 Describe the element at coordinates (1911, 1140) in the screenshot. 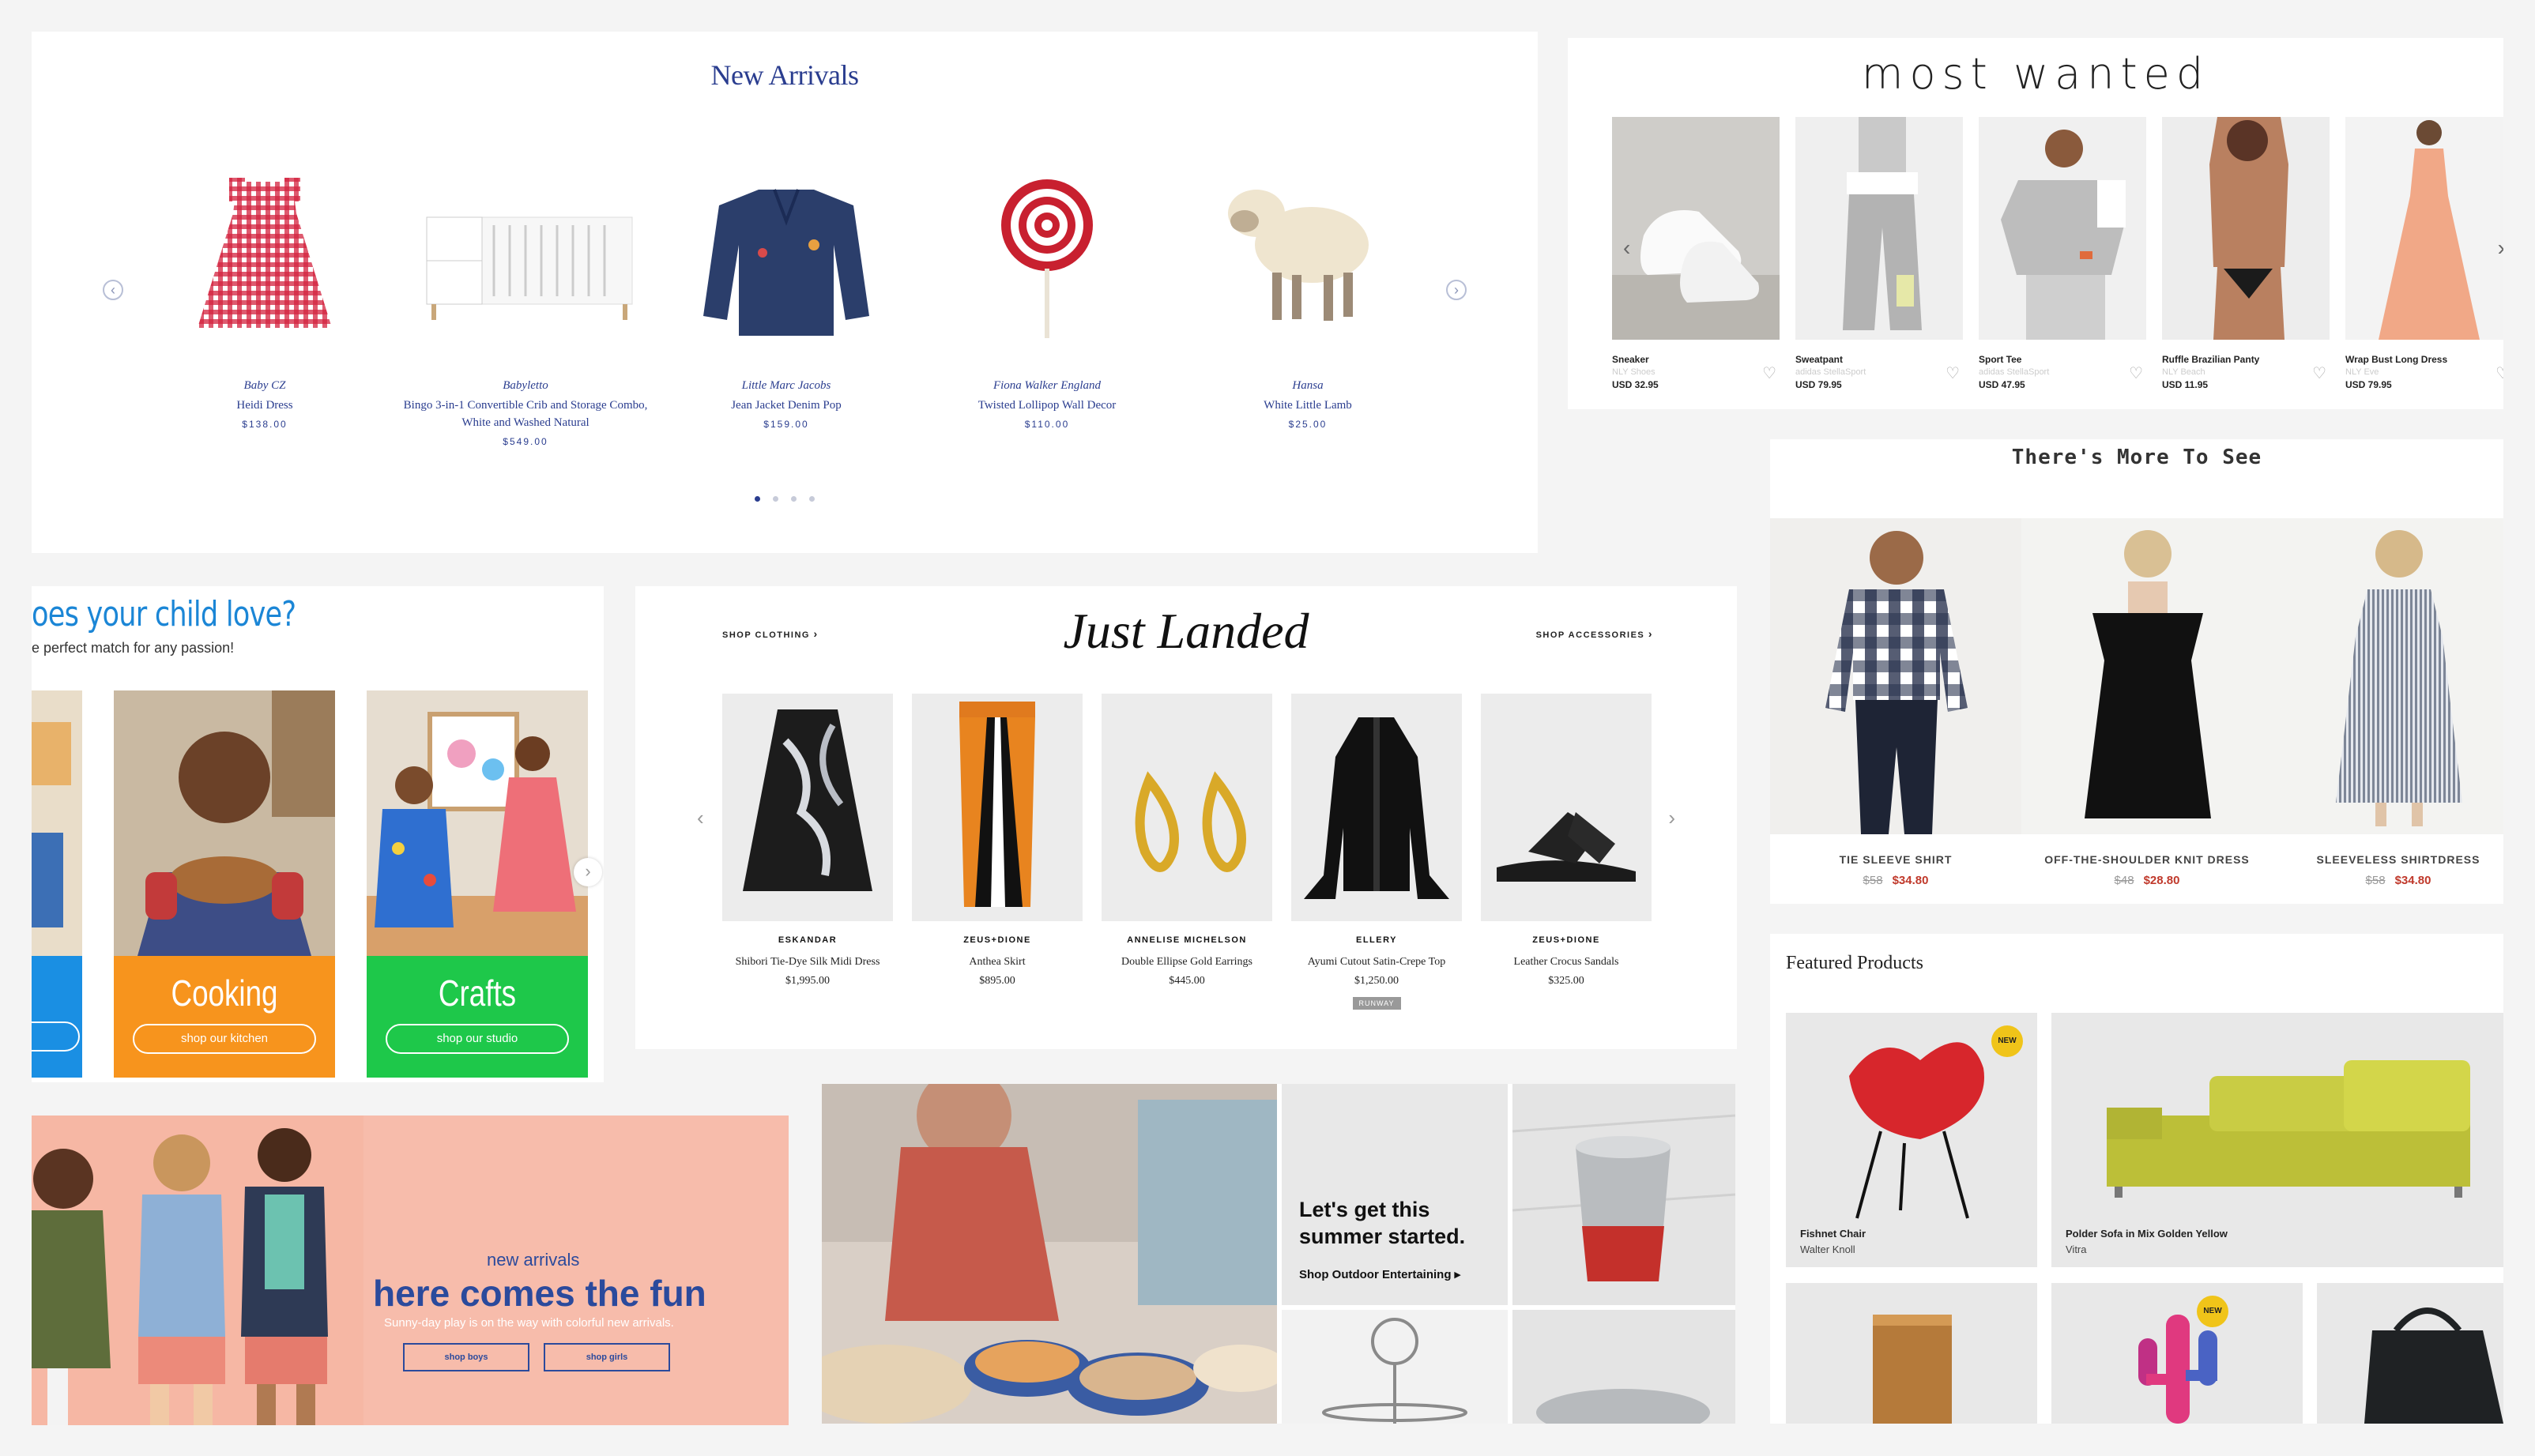

I see `product-card: NEW Fishnet Chair Walter Knoll` at that location.